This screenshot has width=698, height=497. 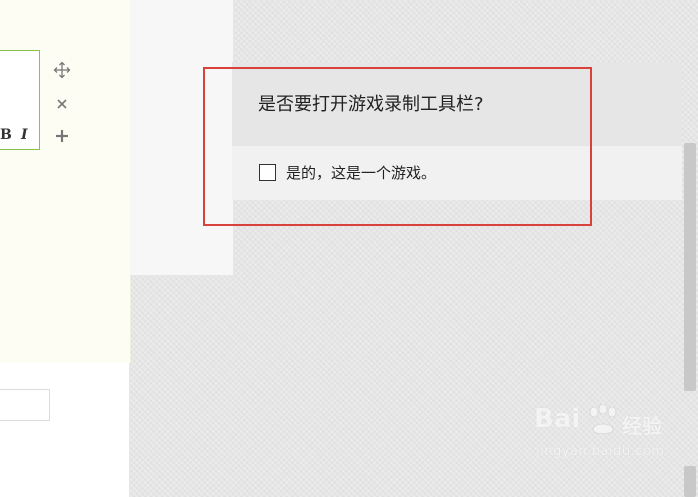 I want to click on bottom-input-field, so click(x=25, y=405).